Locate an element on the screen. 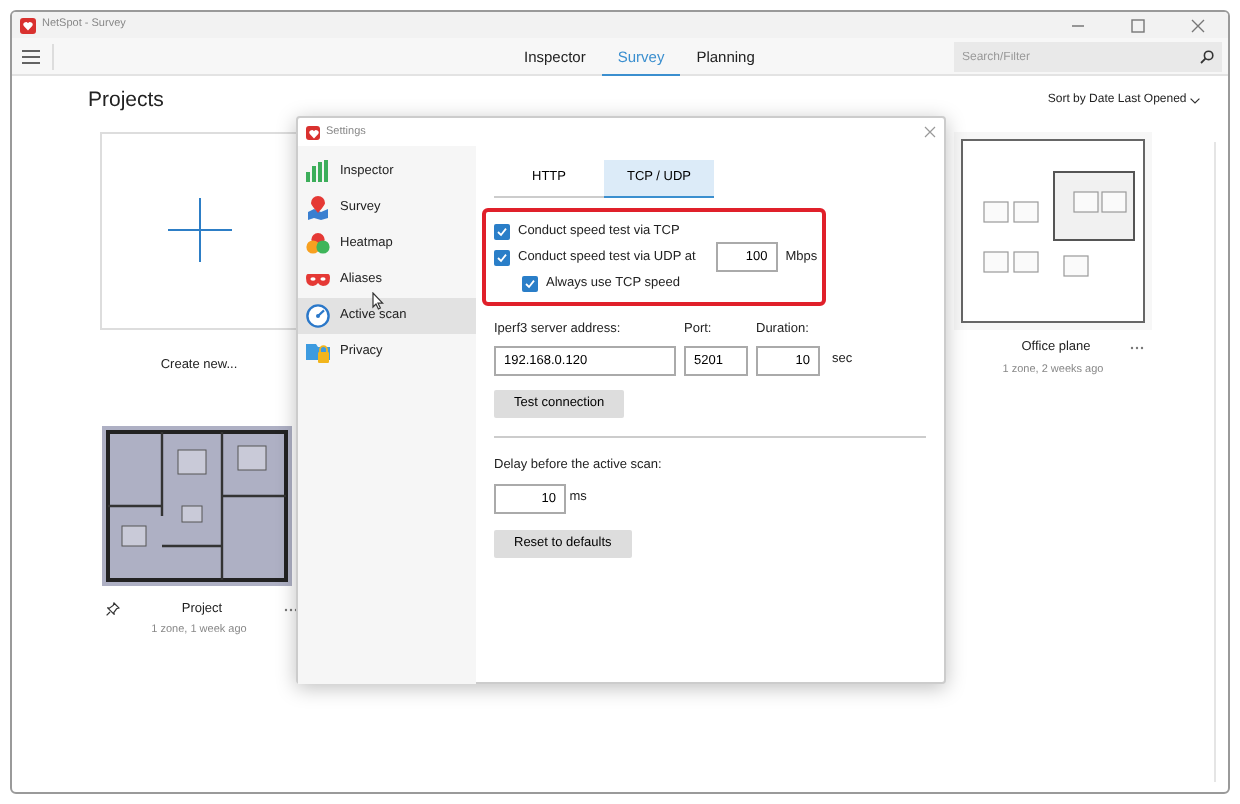 The image size is (1240, 804). color-blob-icon is located at coordinates (318, 244).